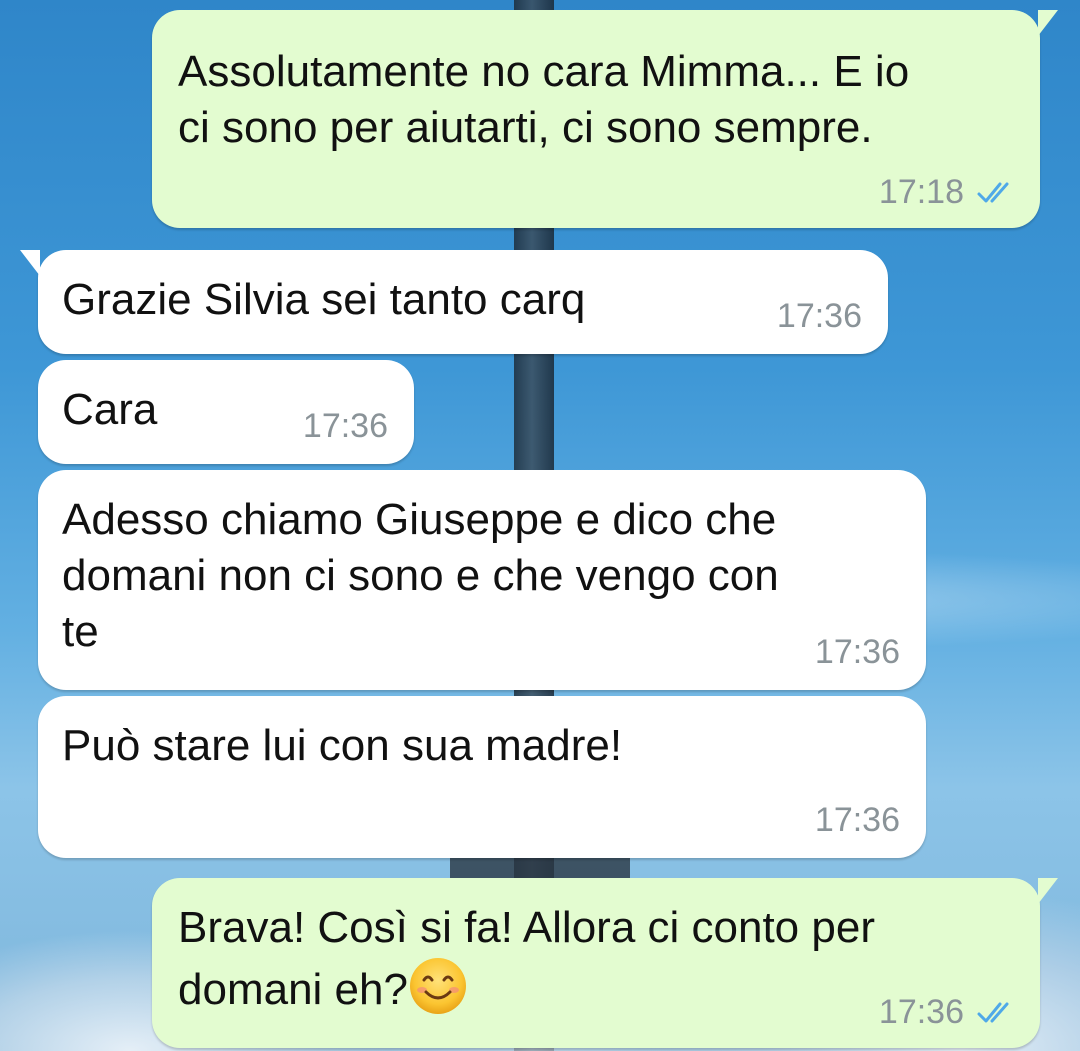 This screenshot has height=1051, width=1080. What do you see at coordinates (324, 299) in the screenshot?
I see `message-text: Grazie Silvia sei tanto carq` at bounding box center [324, 299].